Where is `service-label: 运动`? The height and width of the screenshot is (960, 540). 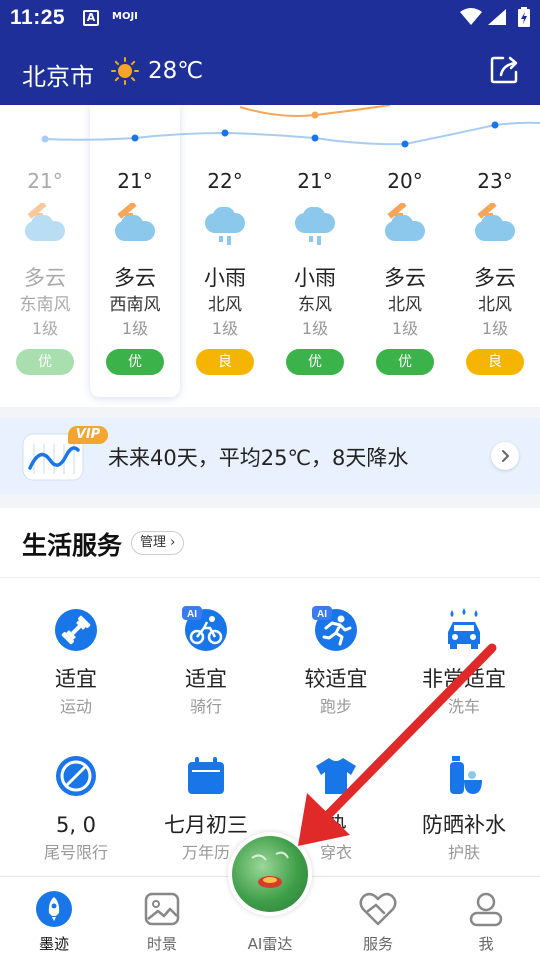 service-label: 运动 is located at coordinates (75, 706).